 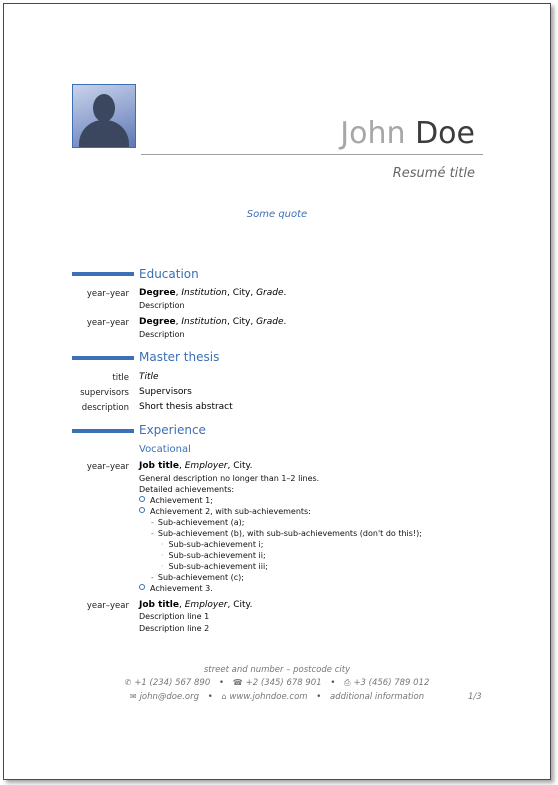 I want to click on job2-entry: Job title, Employer, City., so click(x=196, y=605).